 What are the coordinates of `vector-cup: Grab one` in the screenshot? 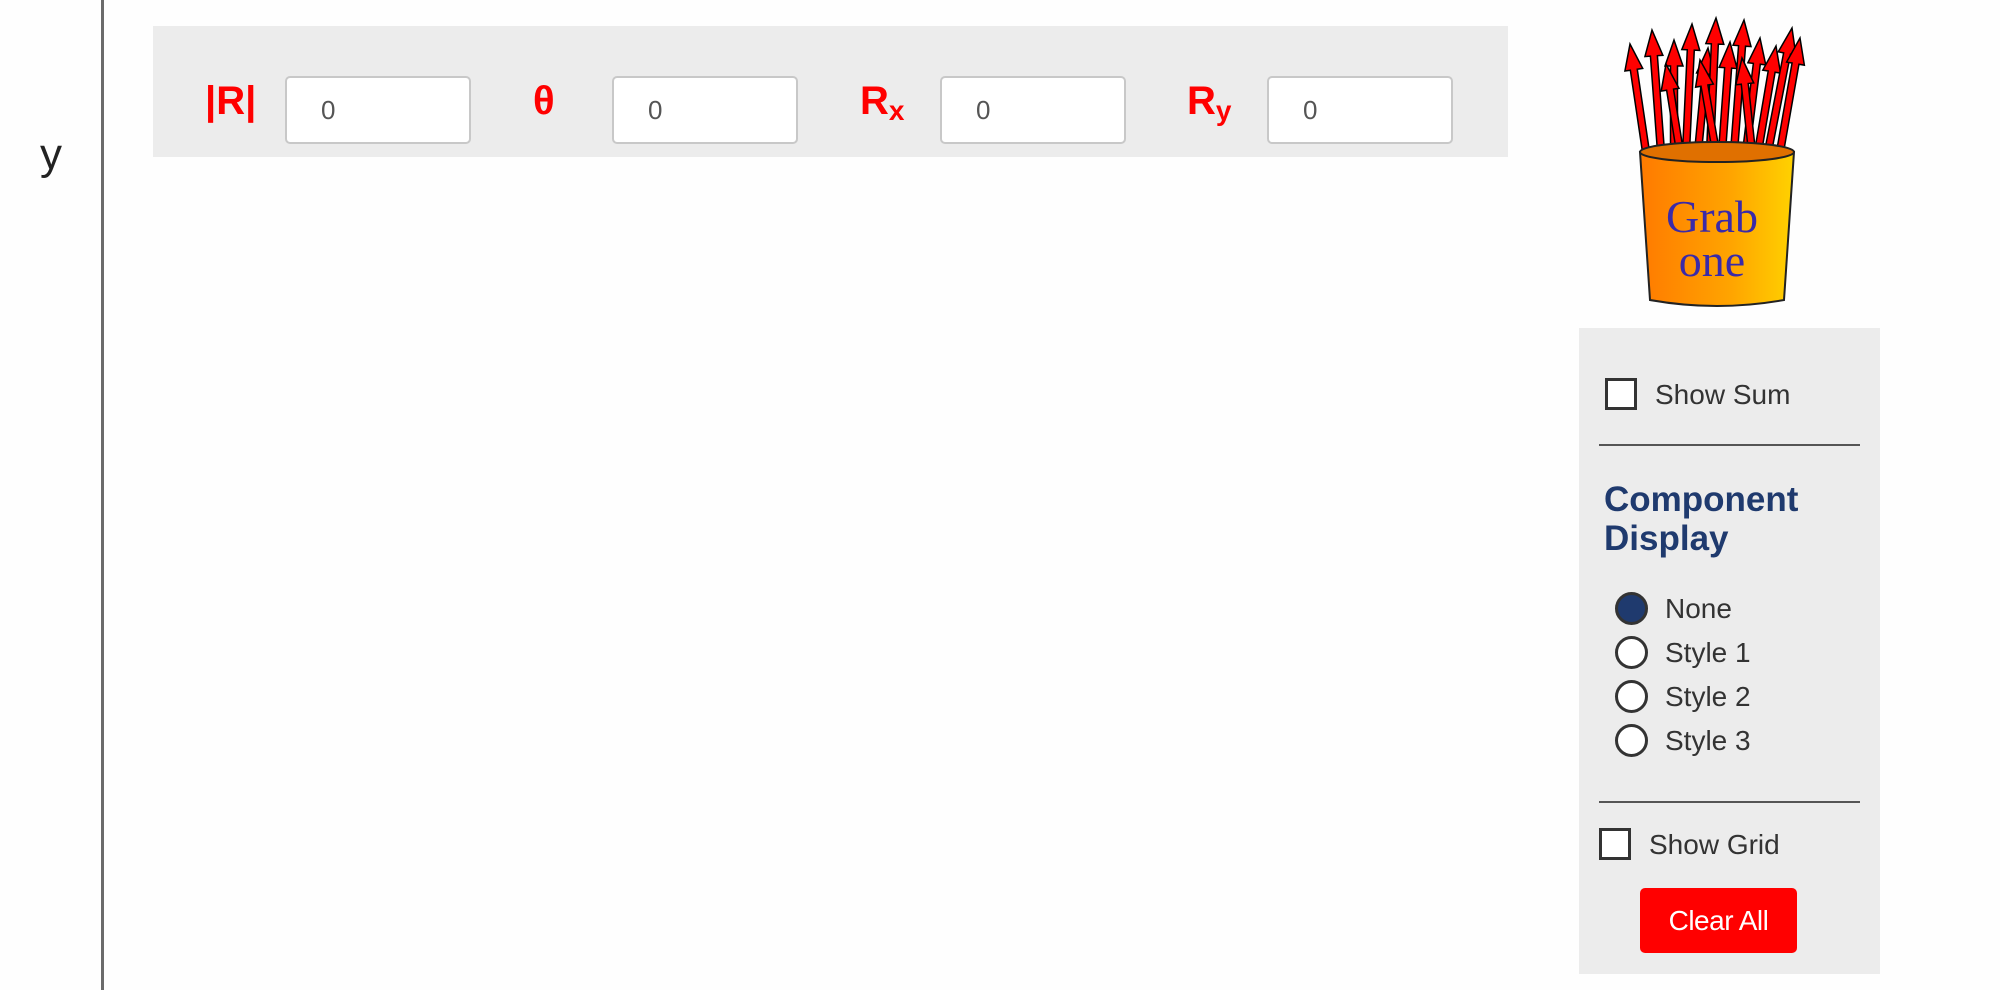 It's located at (1716, 164).